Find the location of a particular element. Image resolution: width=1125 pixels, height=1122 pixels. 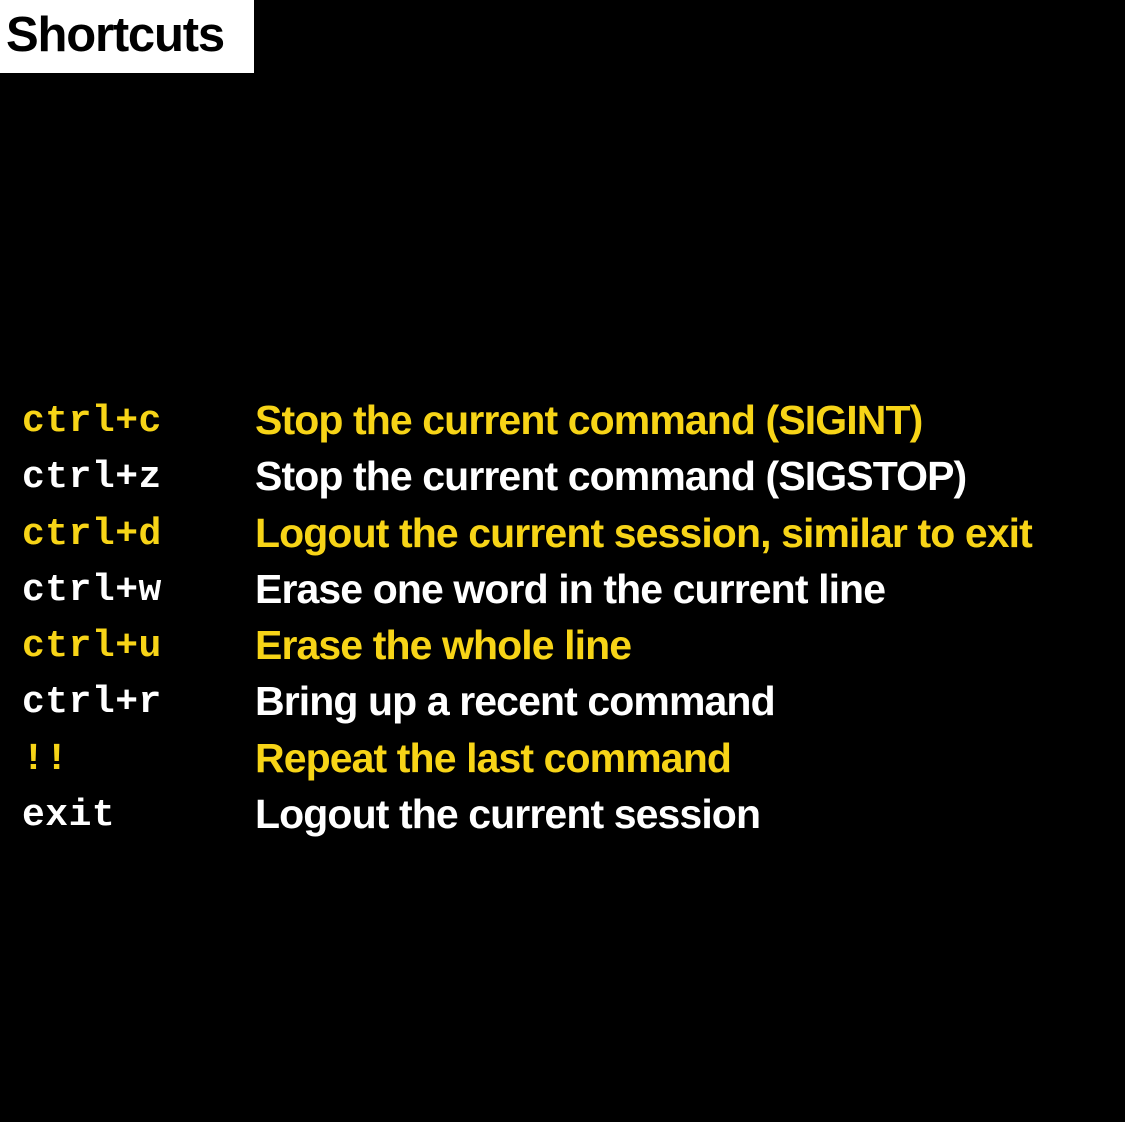

shortcut-key: ctrl+c is located at coordinates (92, 421).